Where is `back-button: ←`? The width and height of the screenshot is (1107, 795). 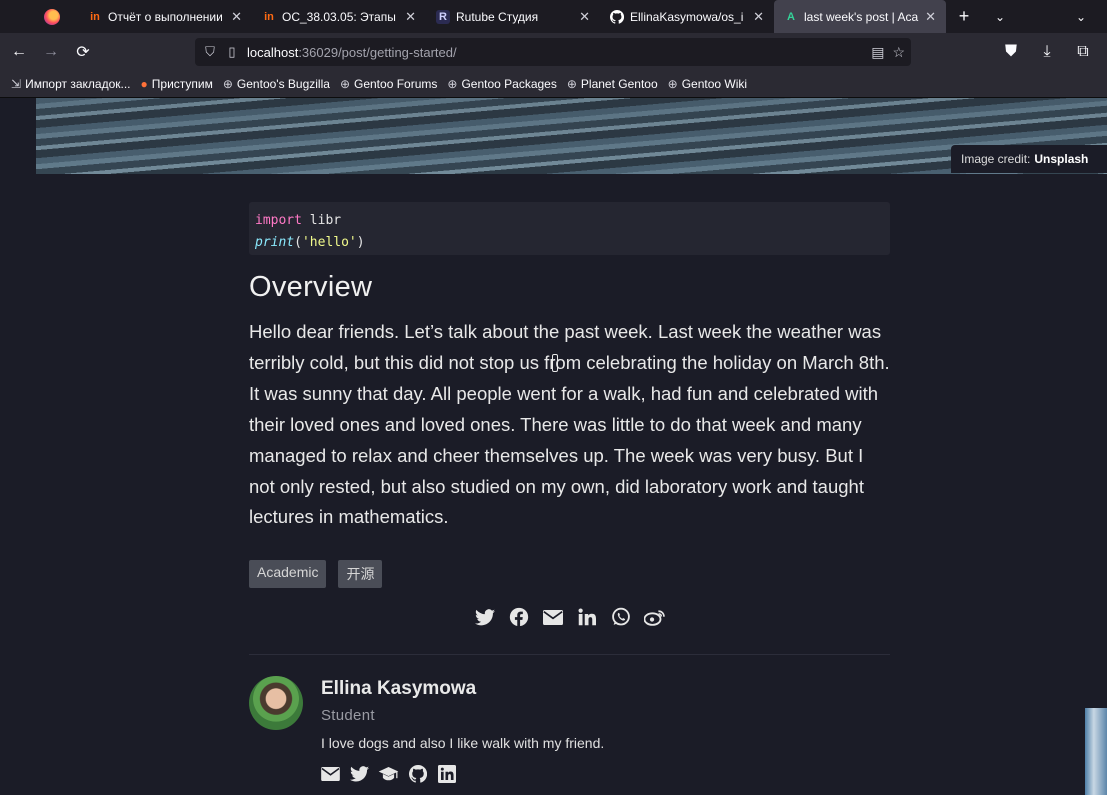 back-button: ← is located at coordinates (19, 52).